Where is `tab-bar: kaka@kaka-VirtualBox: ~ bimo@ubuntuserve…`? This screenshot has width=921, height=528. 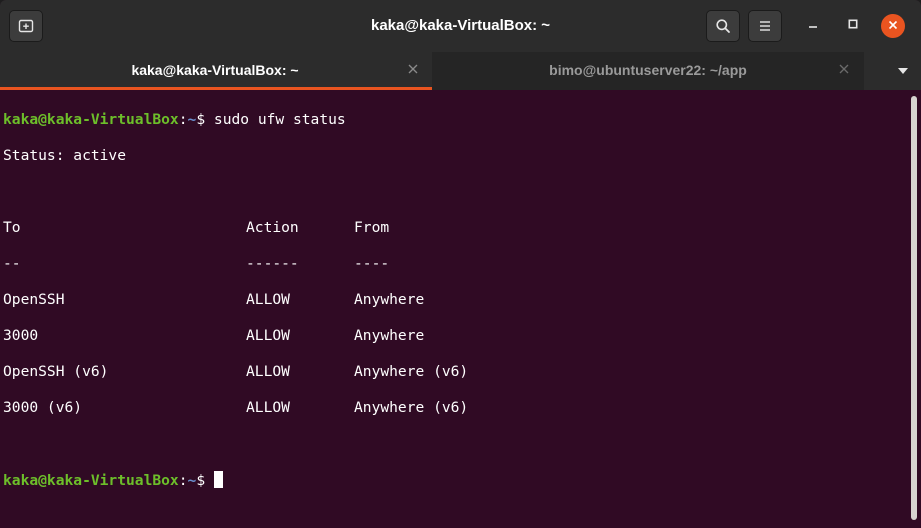 tab-bar: kaka@kaka-VirtualBox: ~ bimo@ubuntuserve… is located at coordinates (460, 71).